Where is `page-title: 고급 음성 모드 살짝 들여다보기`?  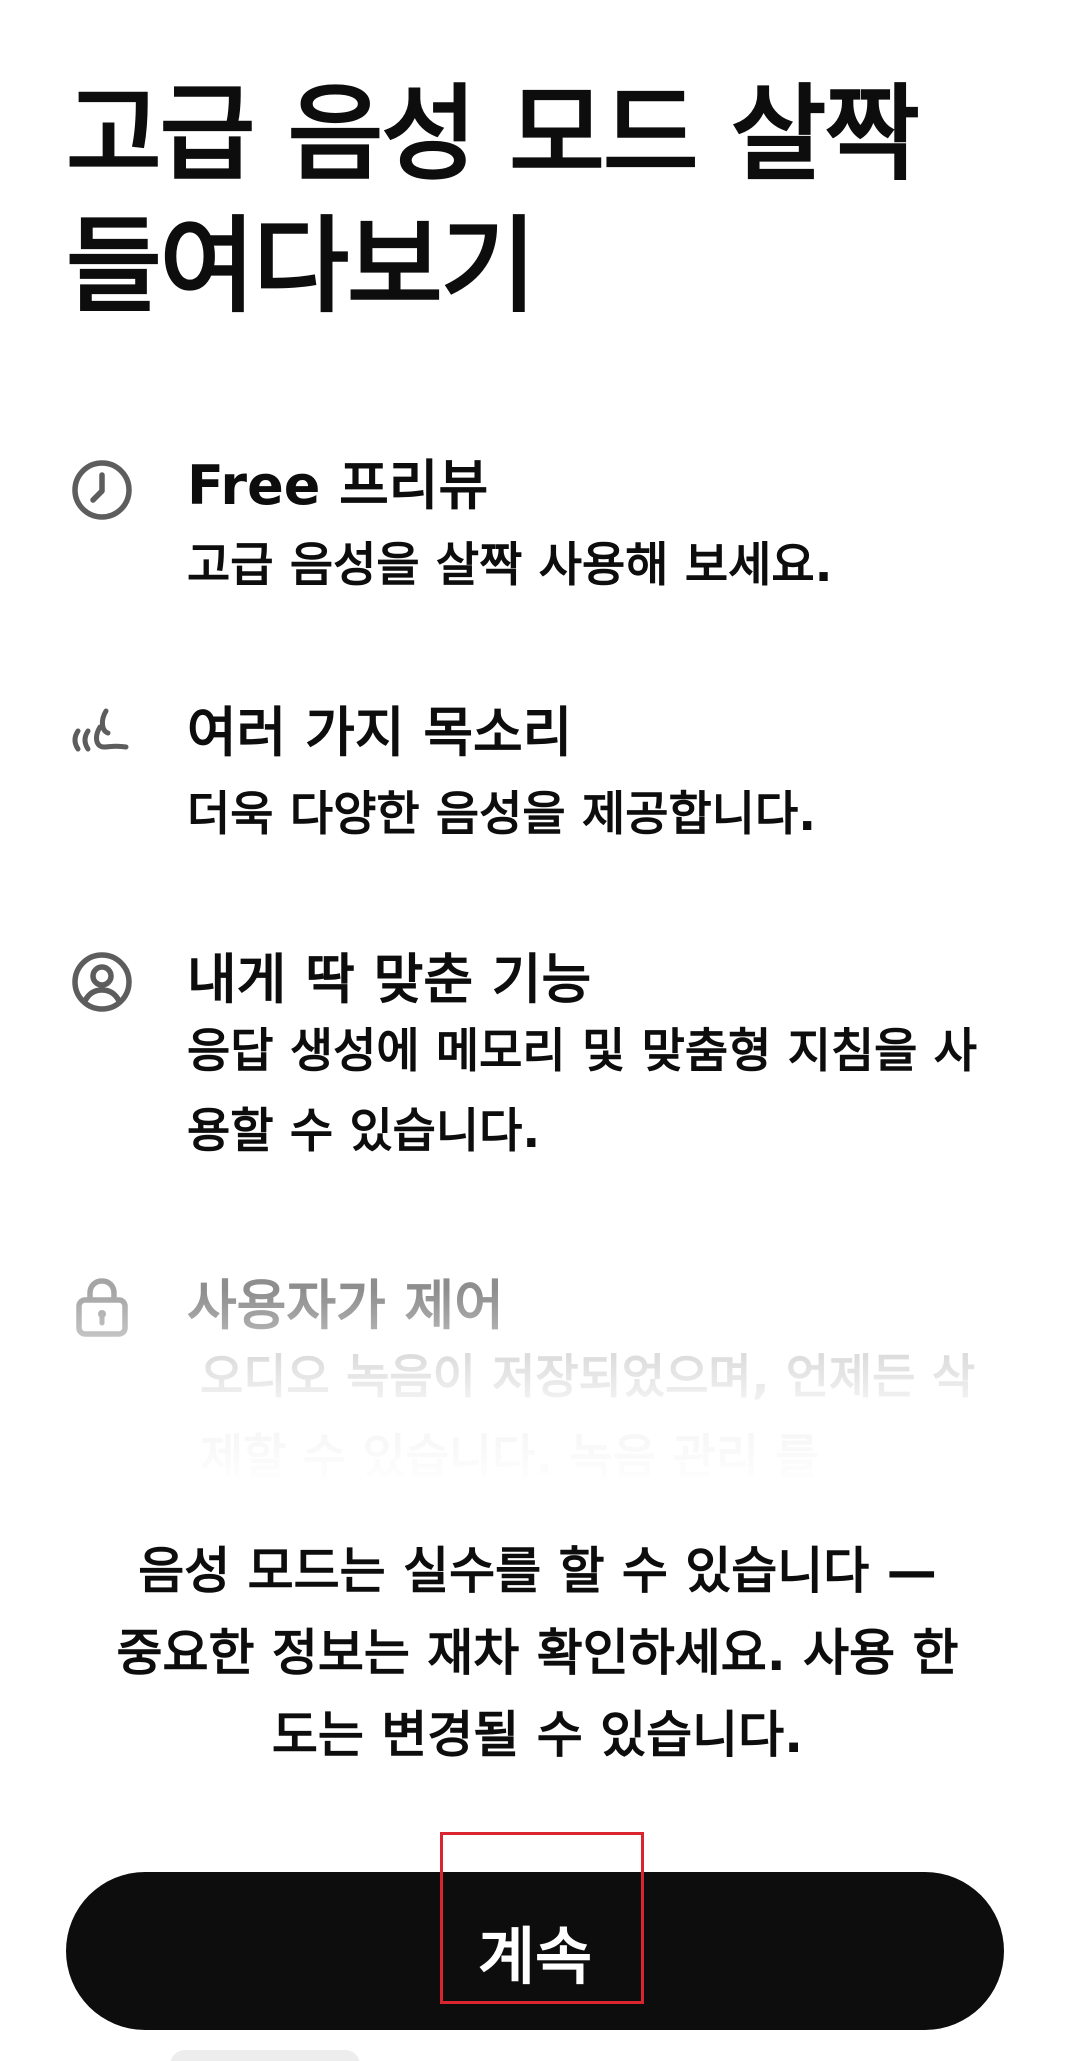 page-title: 고급 음성 모드 살짝 들여다보기 is located at coordinates (493, 200).